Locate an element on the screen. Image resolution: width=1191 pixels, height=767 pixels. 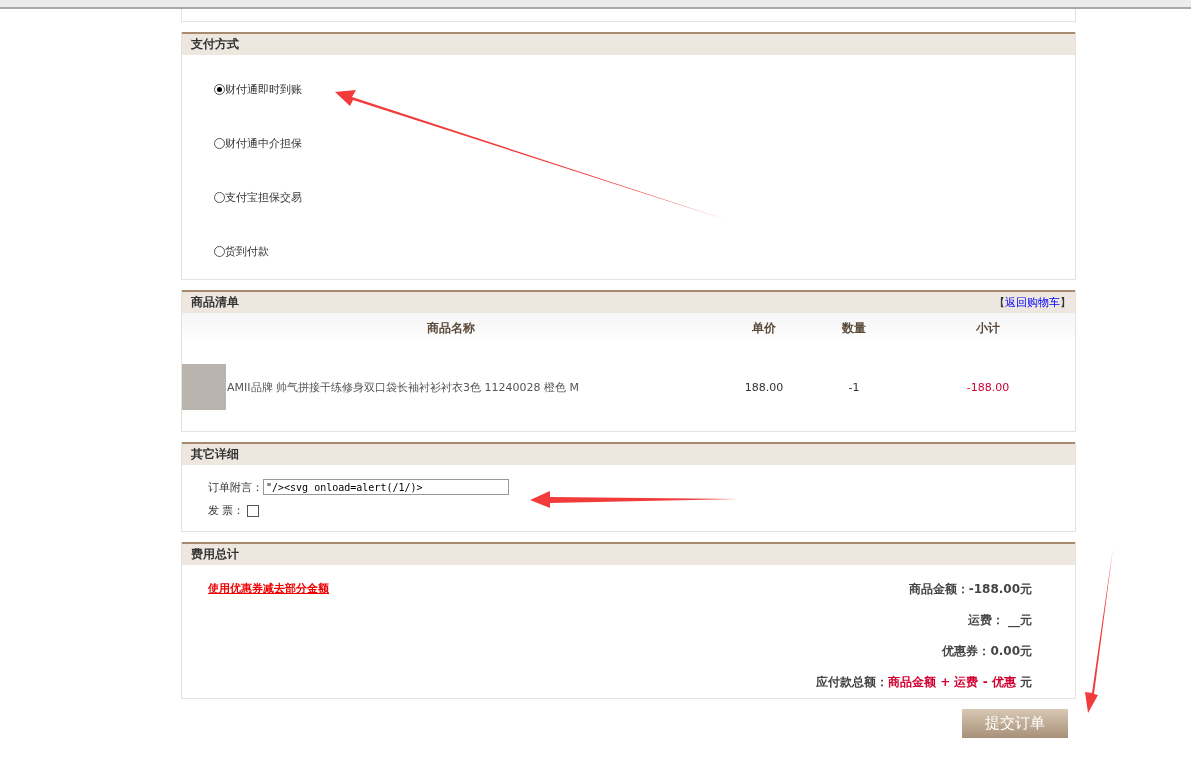
price-cell-text: 188.00 is located at coordinates (764, 387).